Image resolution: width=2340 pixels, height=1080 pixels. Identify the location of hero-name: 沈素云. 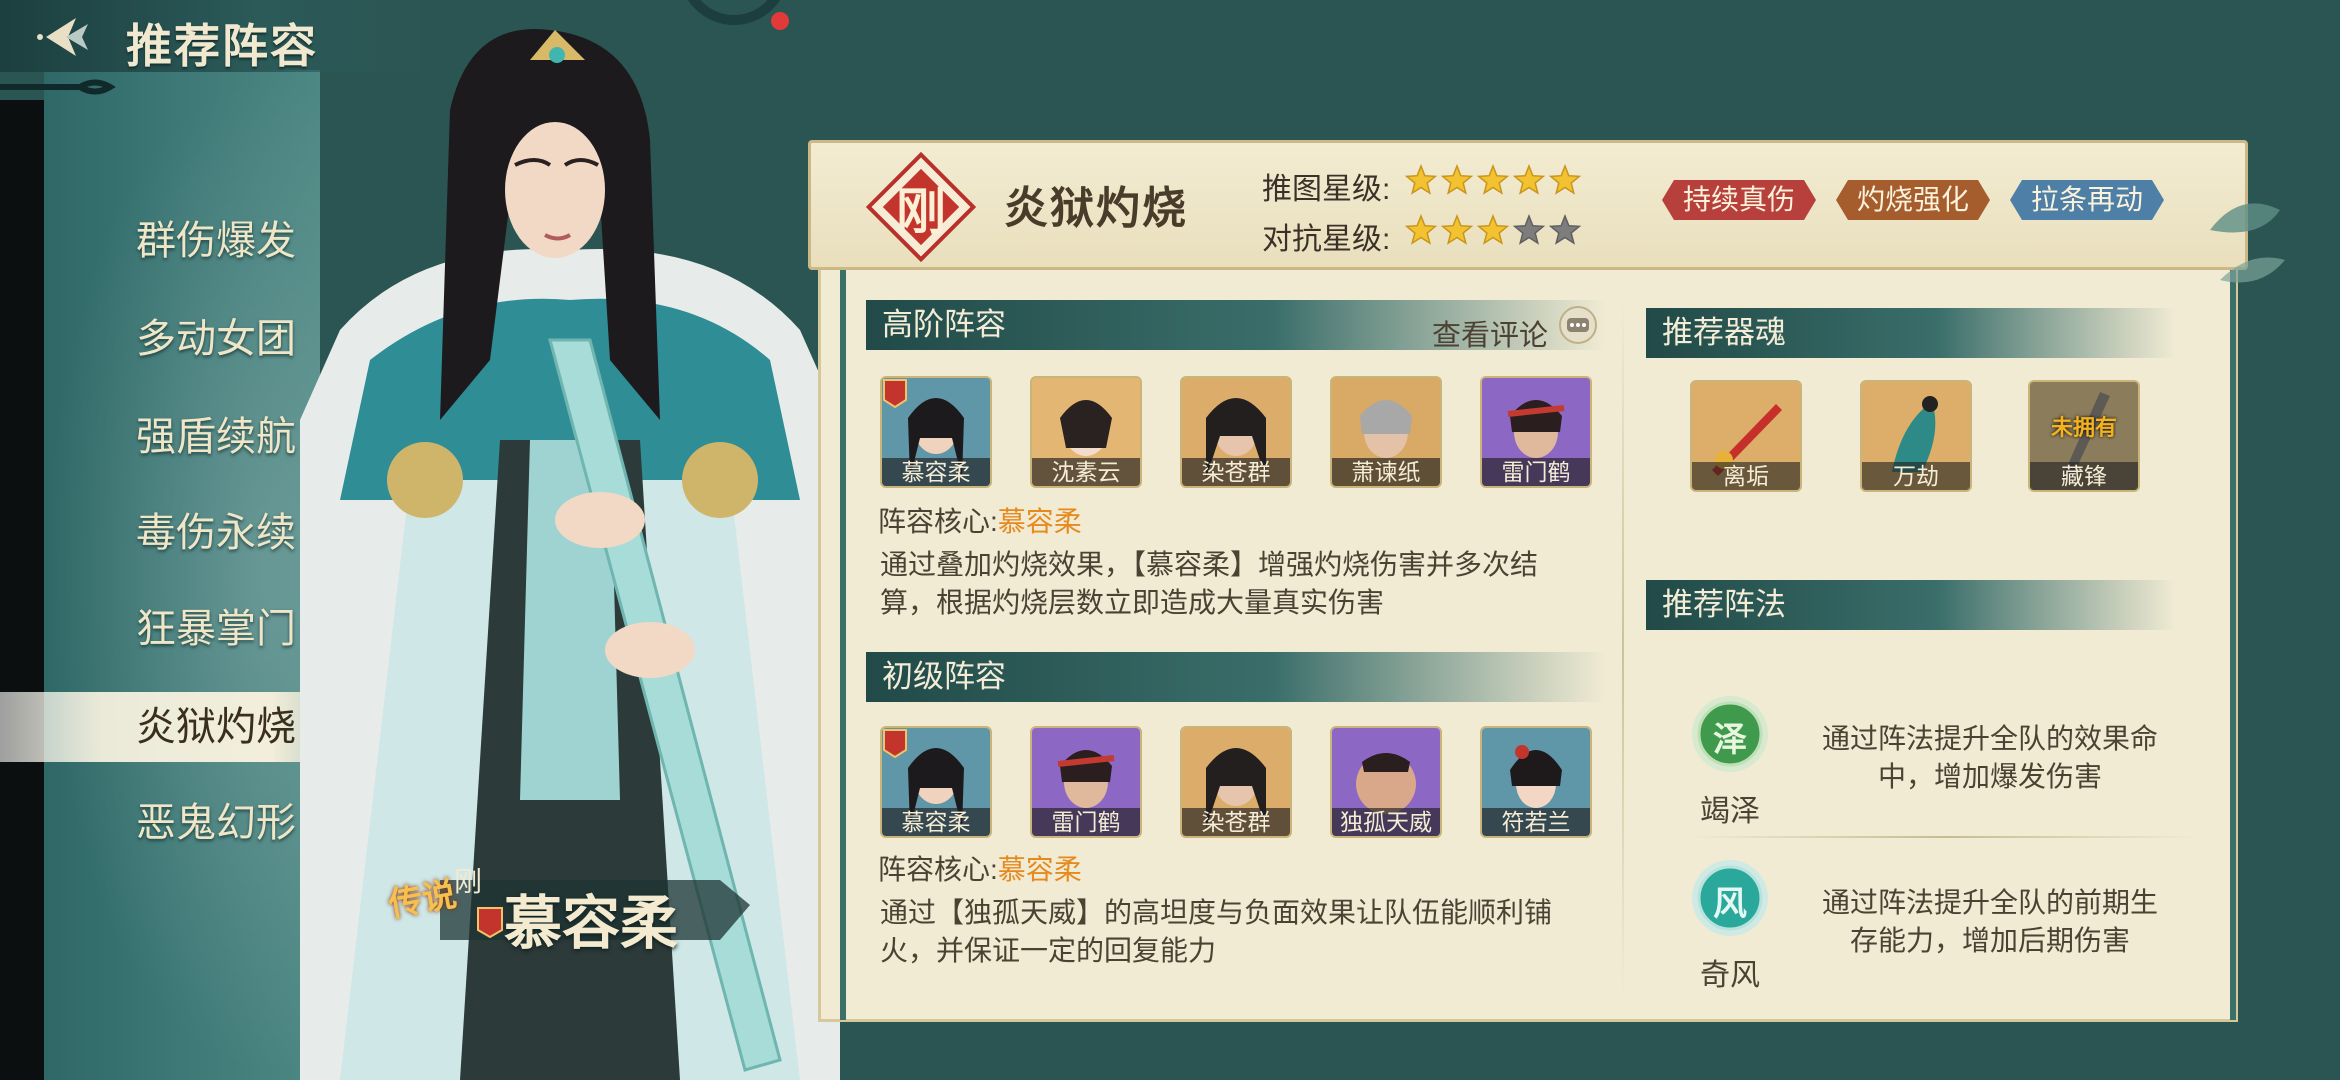
(1086, 472).